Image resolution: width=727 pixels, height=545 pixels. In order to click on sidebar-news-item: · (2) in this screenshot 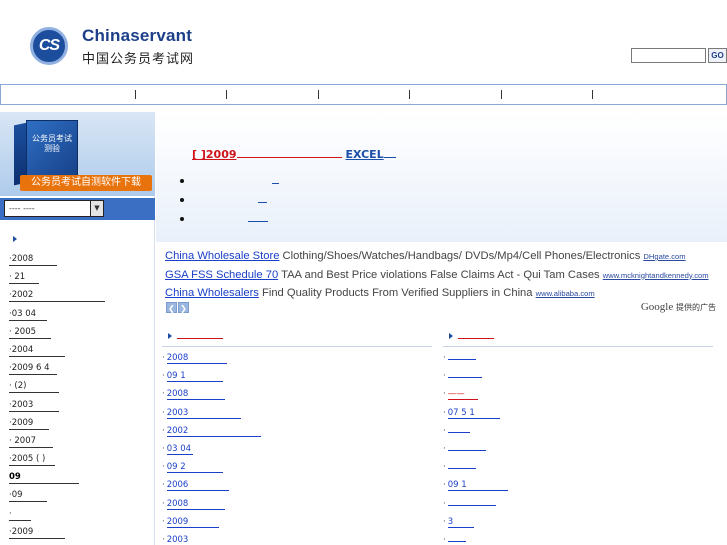, I will do `click(79, 386)`.